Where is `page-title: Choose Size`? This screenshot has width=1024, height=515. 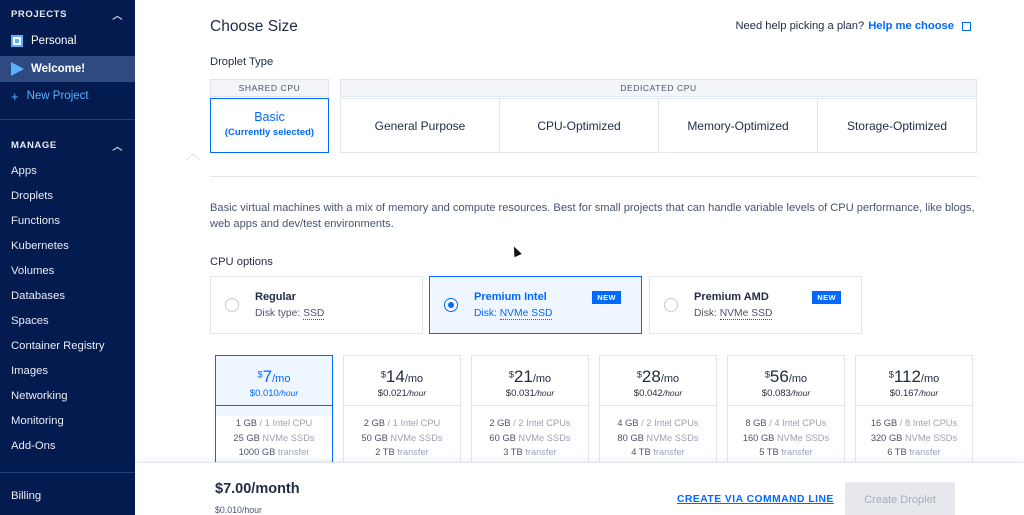
page-title: Choose Size is located at coordinates (254, 26).